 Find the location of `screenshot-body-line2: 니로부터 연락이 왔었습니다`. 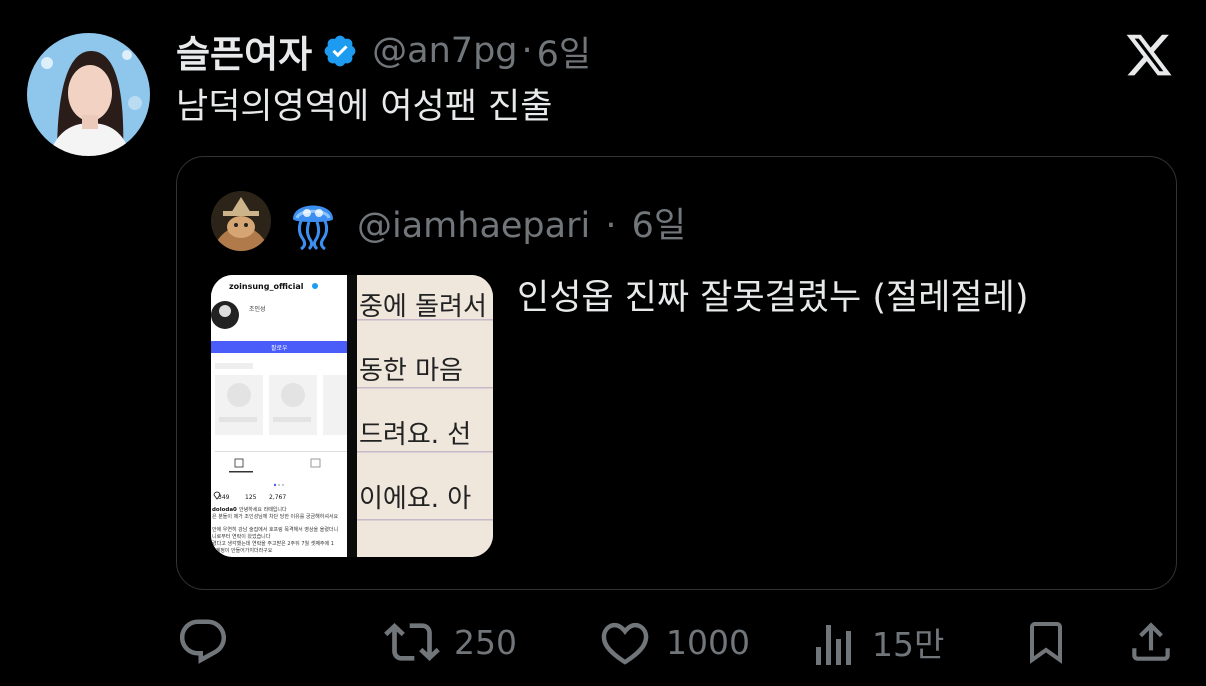

screenshot-body-line2: 니로부터 연락이 왔었습니다 is located at coordinates (241, 536).